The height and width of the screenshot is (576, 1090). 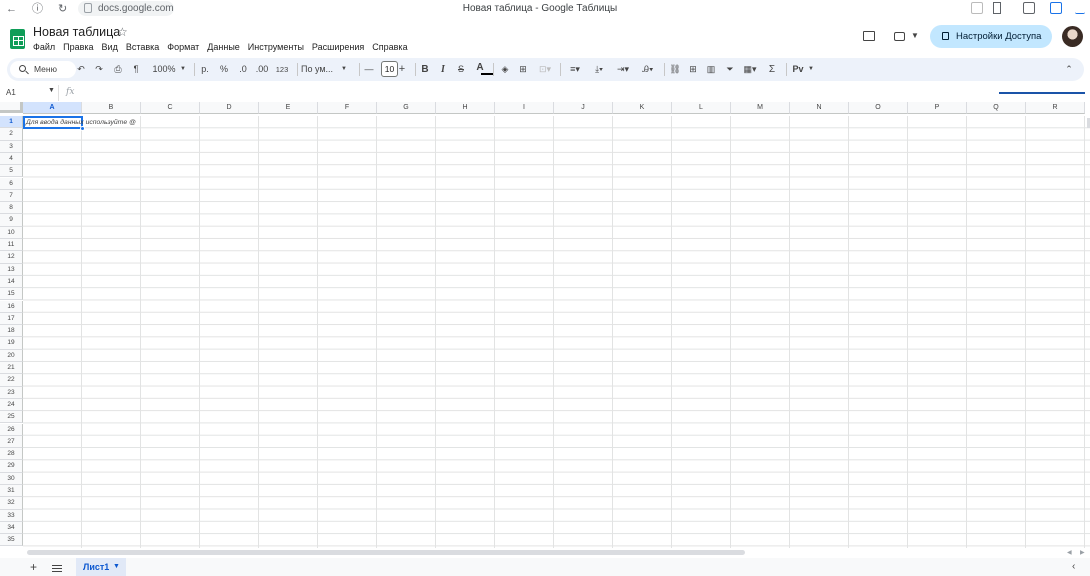 I want to click on row-header-28: 28, so click(x=11, y=454).